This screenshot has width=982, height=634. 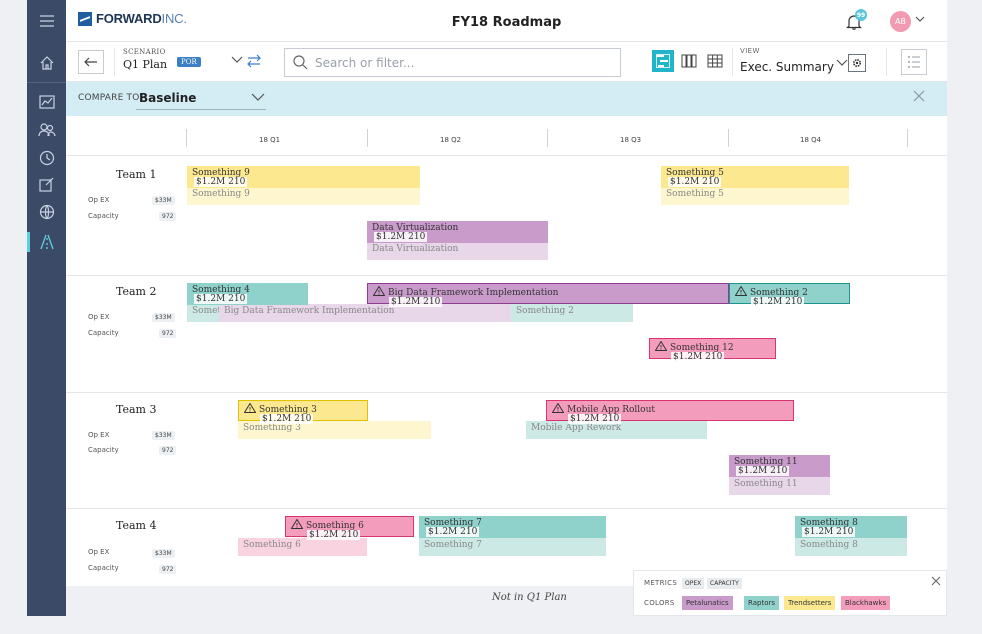 What do you see at coordinates (136, 409) in the screenshot?
I see `team-name: Team 3` at bounding box center [136, 409].